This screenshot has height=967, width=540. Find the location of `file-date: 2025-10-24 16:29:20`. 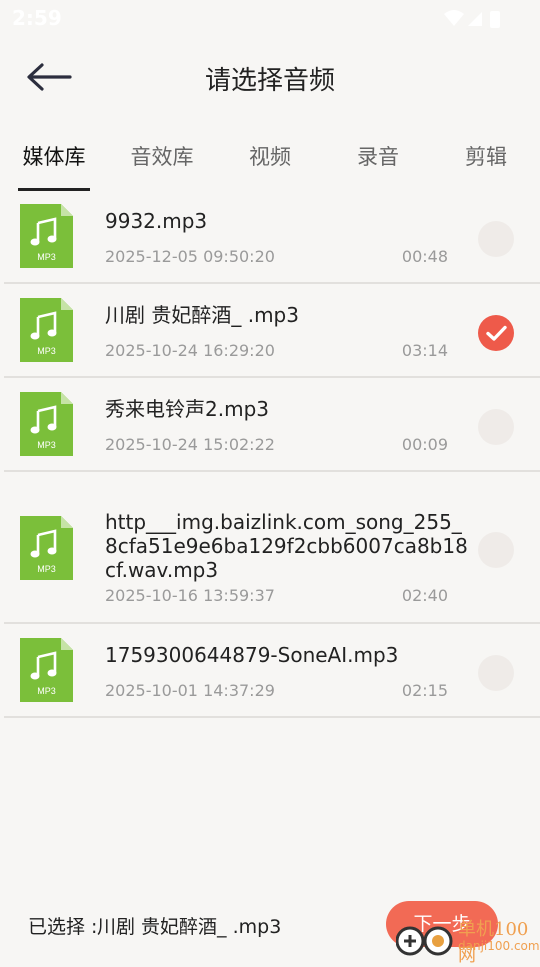

file-date: 2025-10-24 16:29:20 is located at coordinates (190, 350).